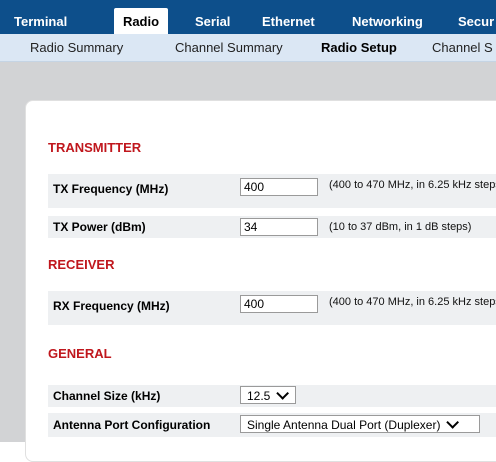  I want to click on section-receiver: RECEIVER, so click(81, 264).